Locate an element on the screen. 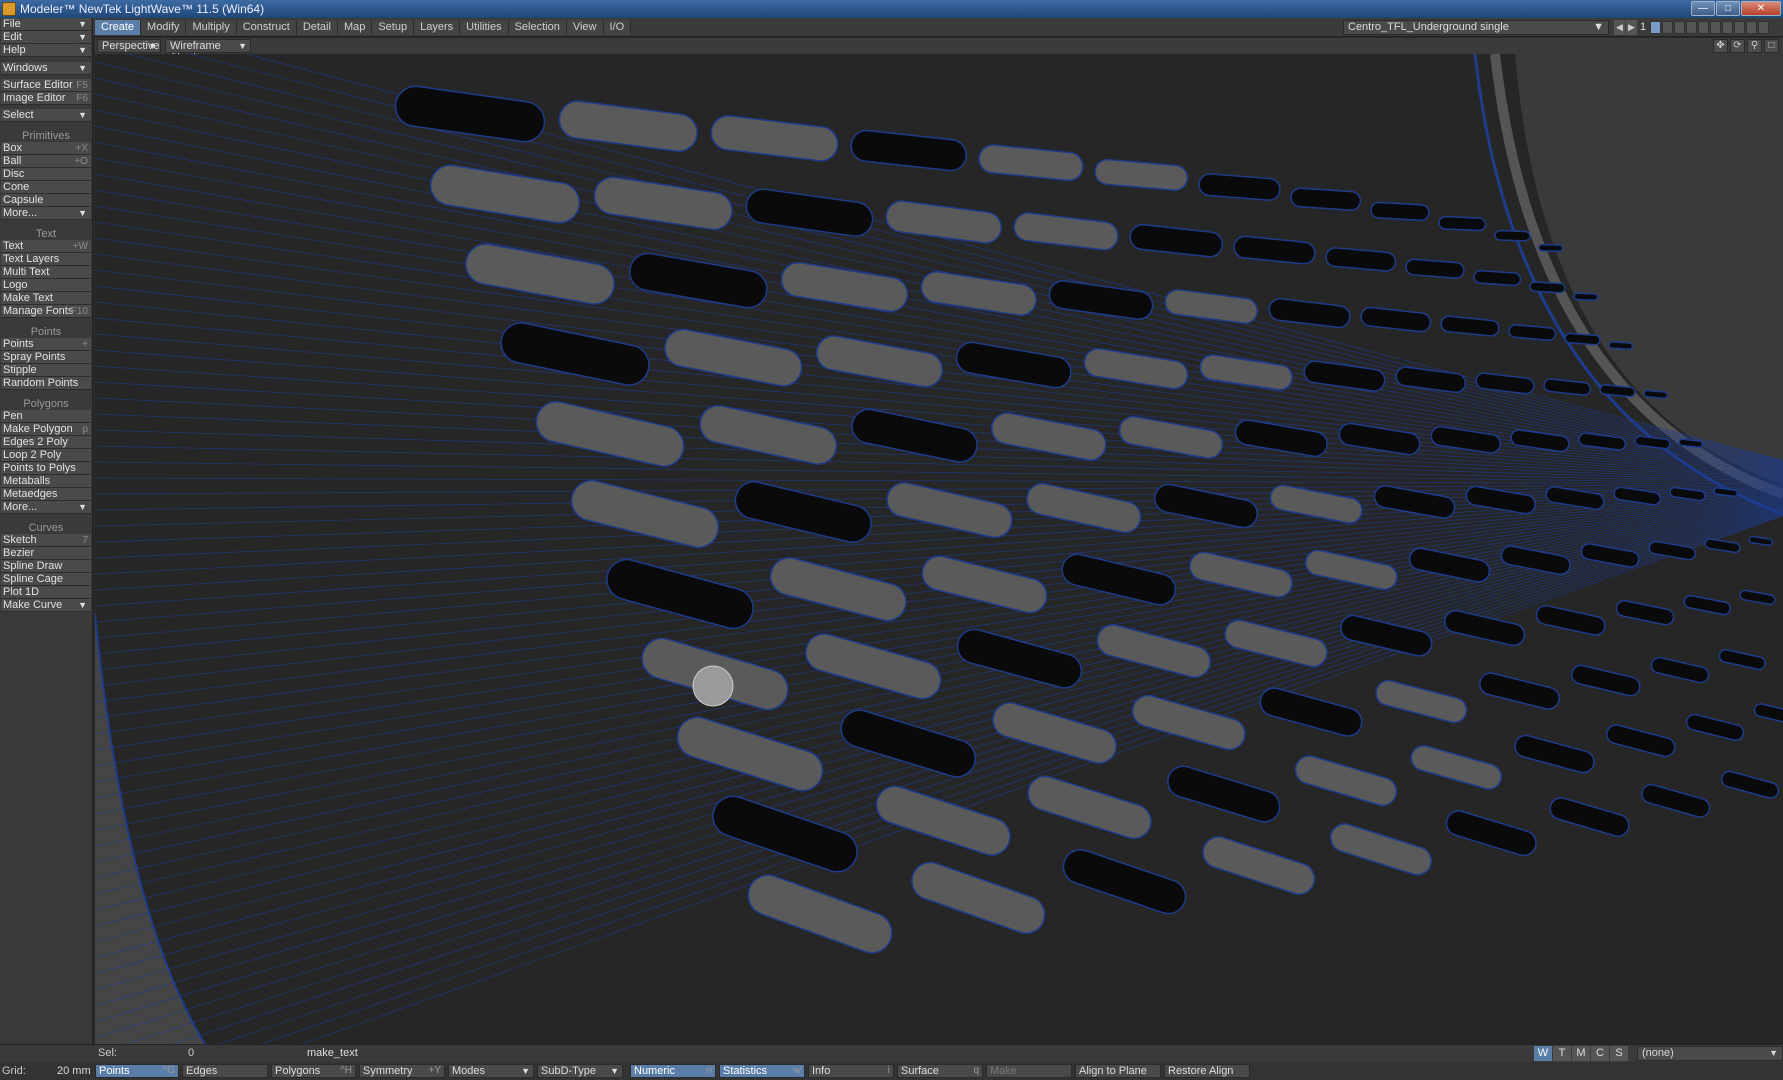 The width and height of the screenshot is (1783, 1080). tab-multiply: Multiply is located at coordinates (211, 27).